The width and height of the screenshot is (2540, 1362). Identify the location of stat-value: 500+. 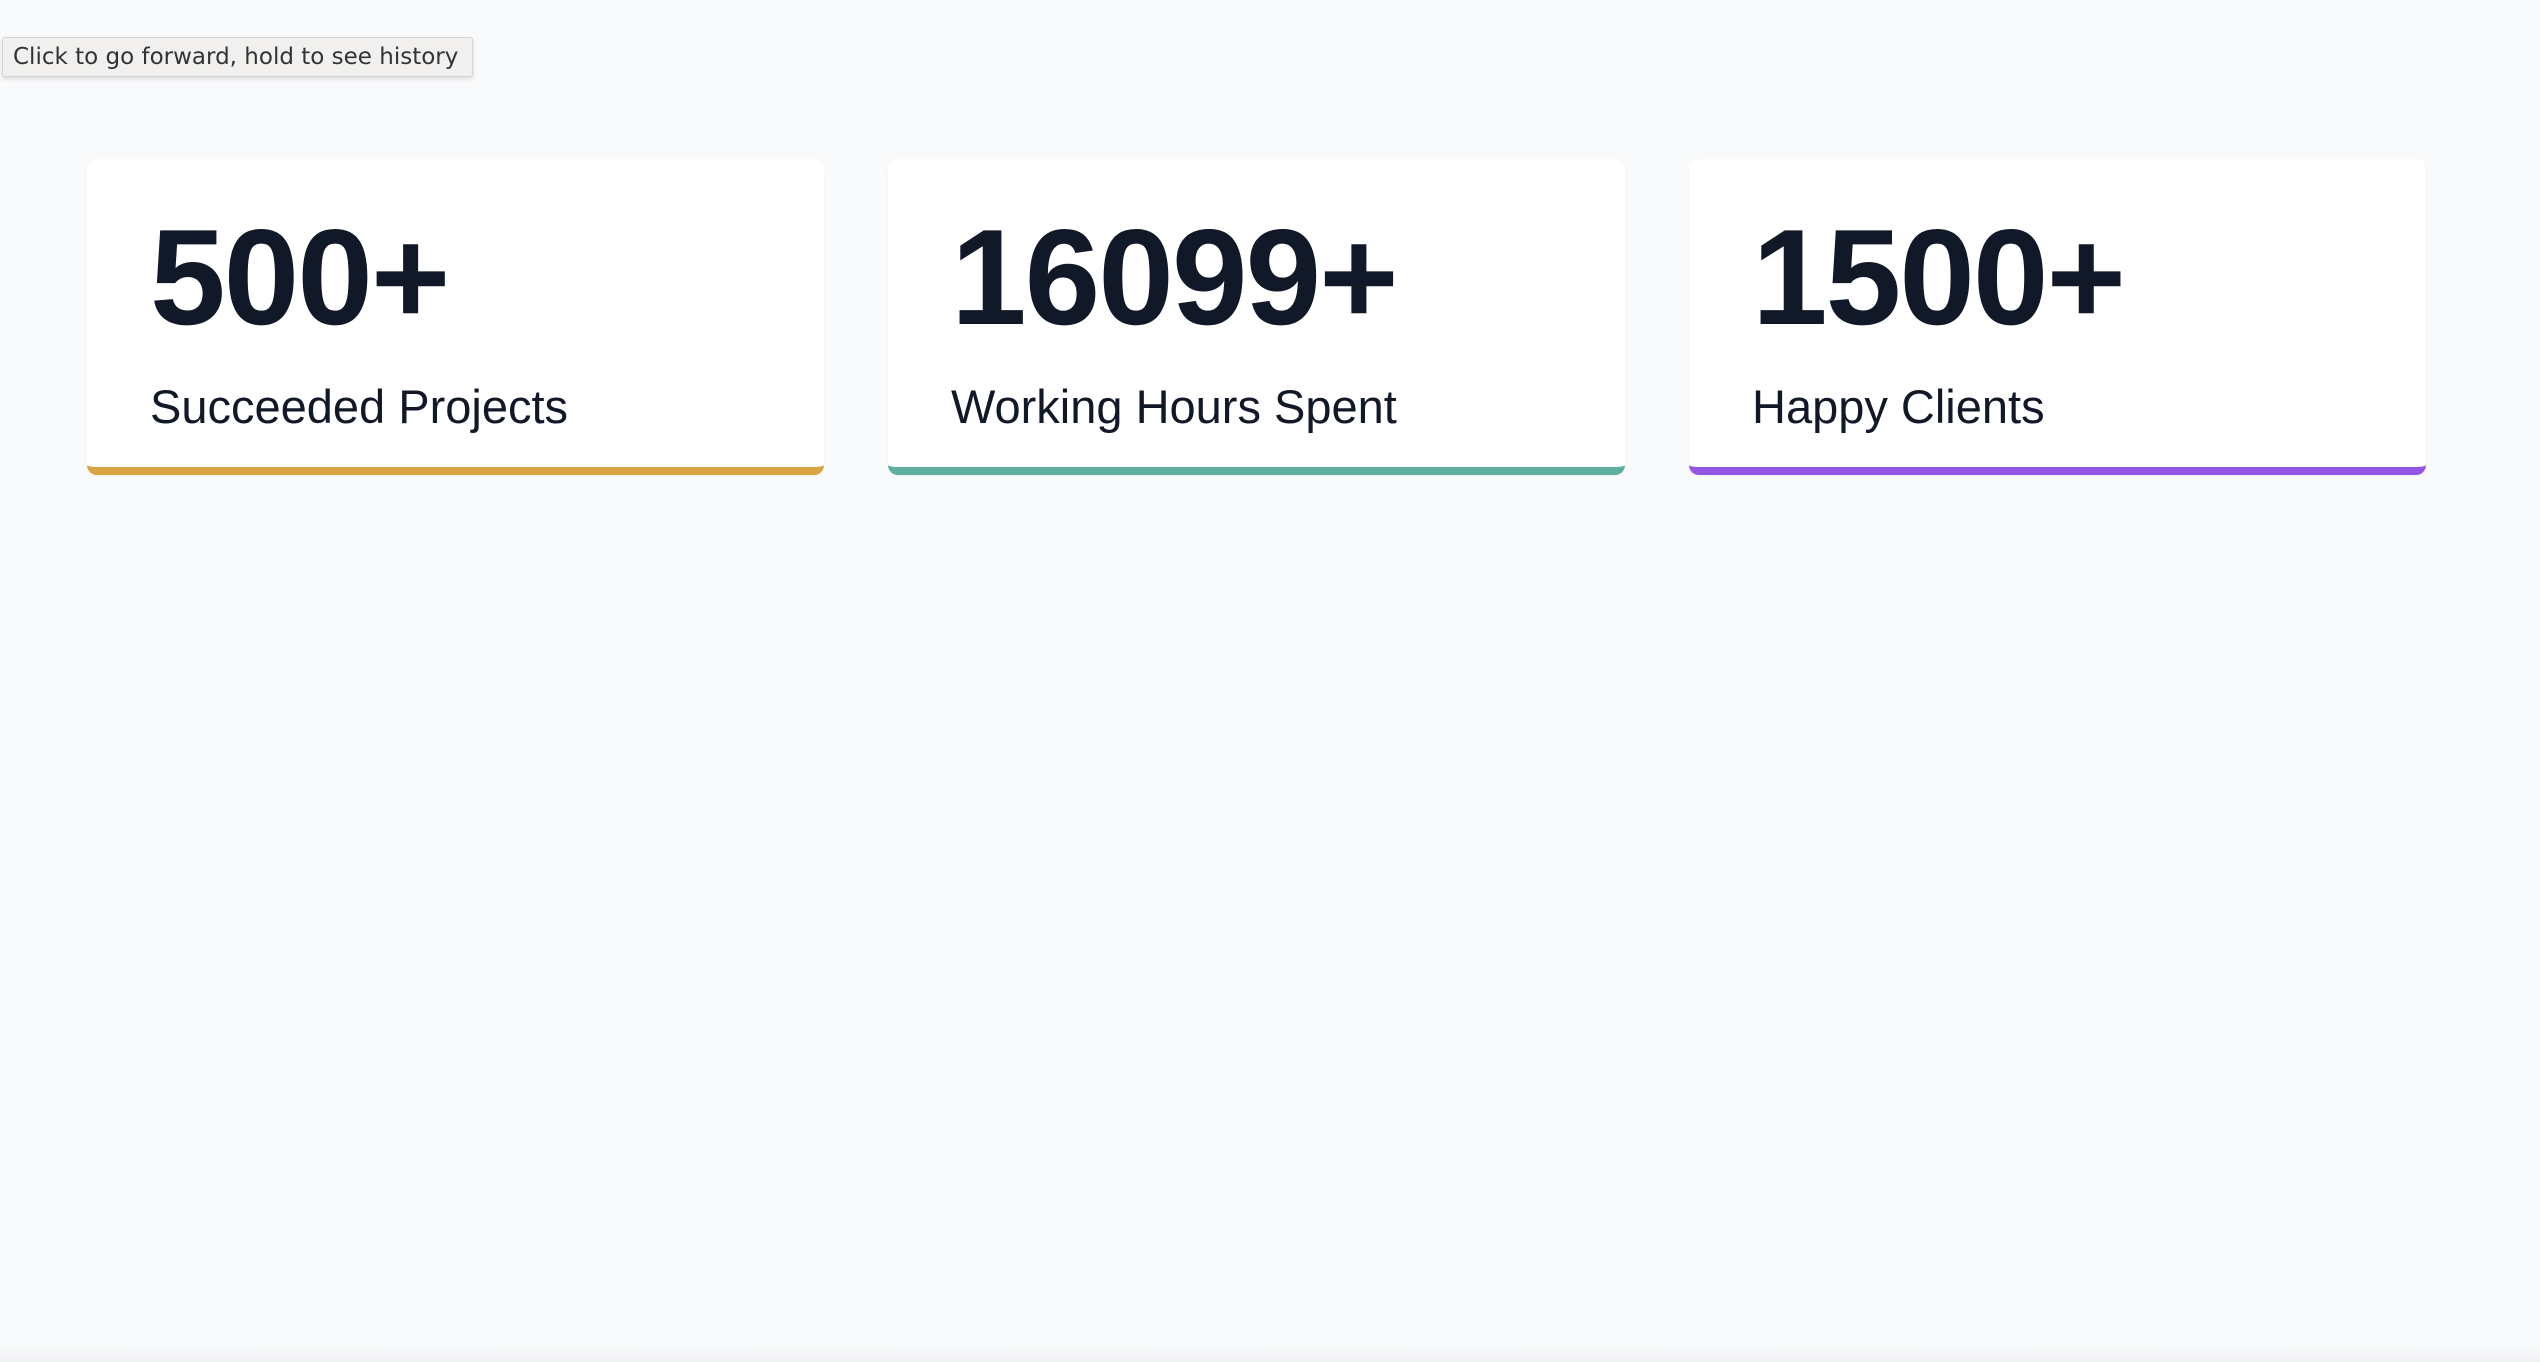
(300, 277).